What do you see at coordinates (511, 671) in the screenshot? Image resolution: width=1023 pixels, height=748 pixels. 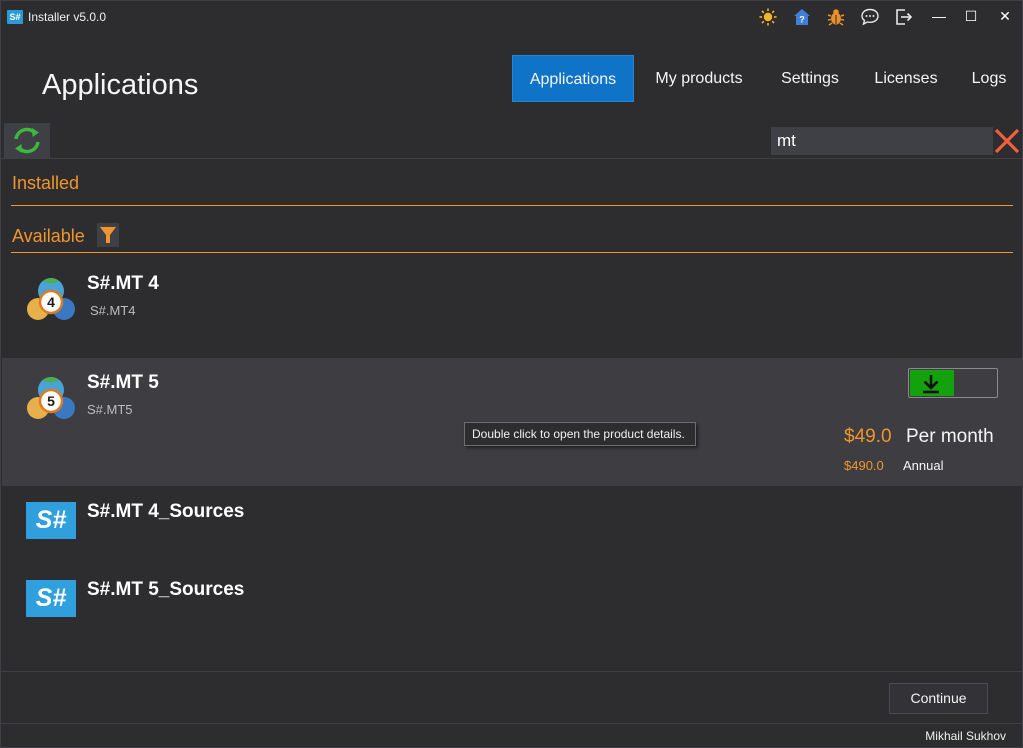 I see `footer-divider` at bounding box center [511, 671].